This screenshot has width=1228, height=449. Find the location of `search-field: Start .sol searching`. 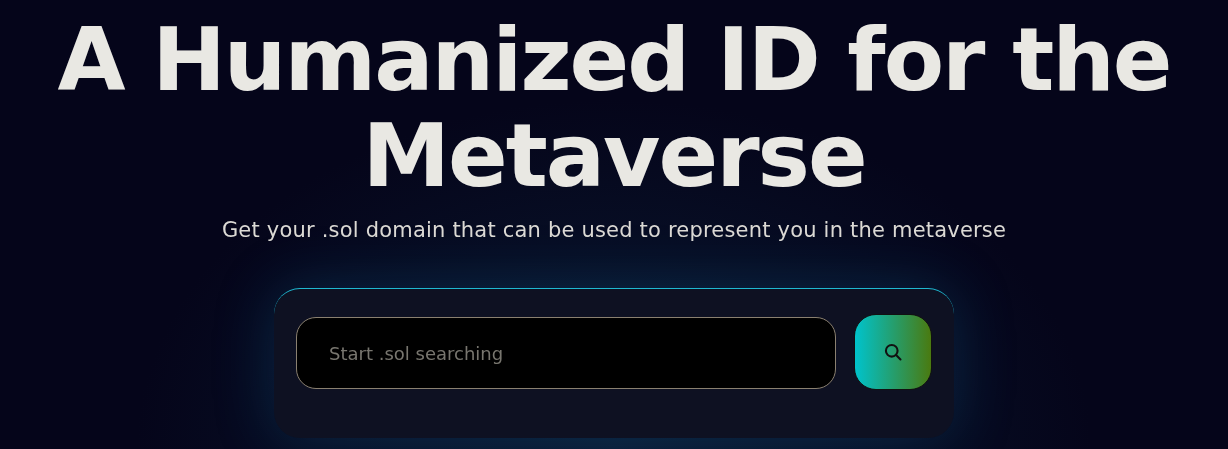

search-field: Start .sol searching is located at coordinates (566, 353).